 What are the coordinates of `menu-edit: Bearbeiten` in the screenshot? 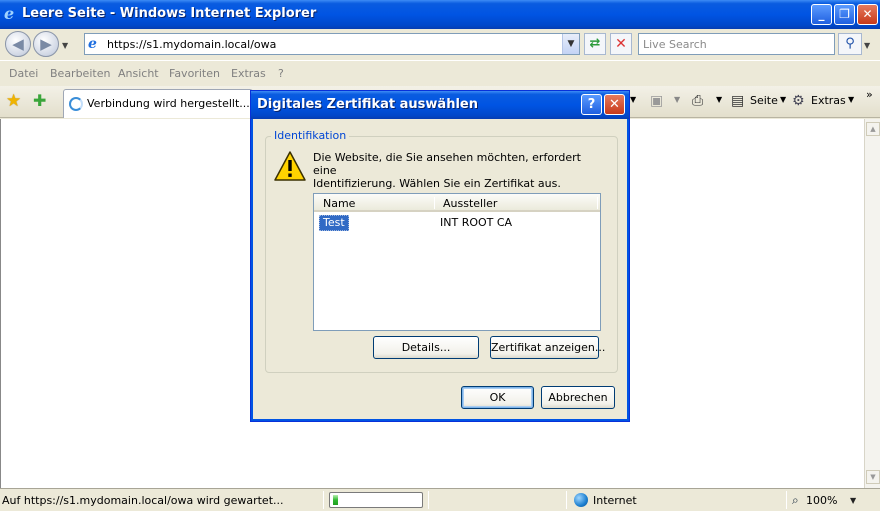 It's located at (80, 73).